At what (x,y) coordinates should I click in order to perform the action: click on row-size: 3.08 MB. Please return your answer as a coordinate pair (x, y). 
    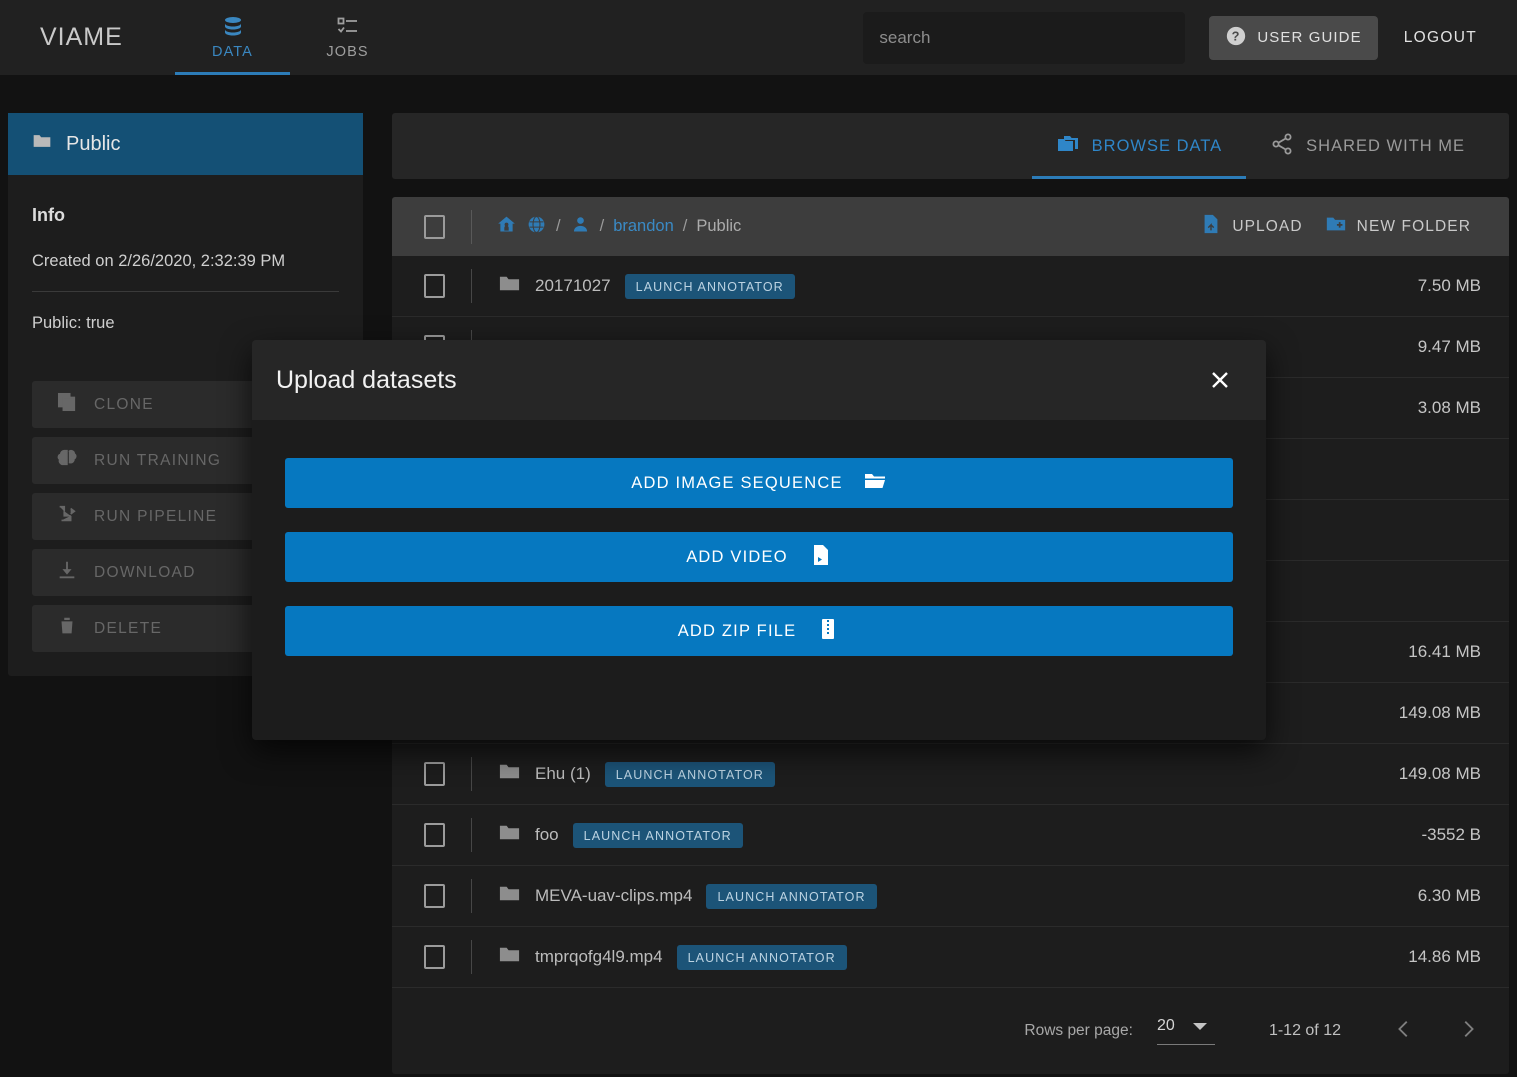
    Looking at the image, I should click on (1449, 407).